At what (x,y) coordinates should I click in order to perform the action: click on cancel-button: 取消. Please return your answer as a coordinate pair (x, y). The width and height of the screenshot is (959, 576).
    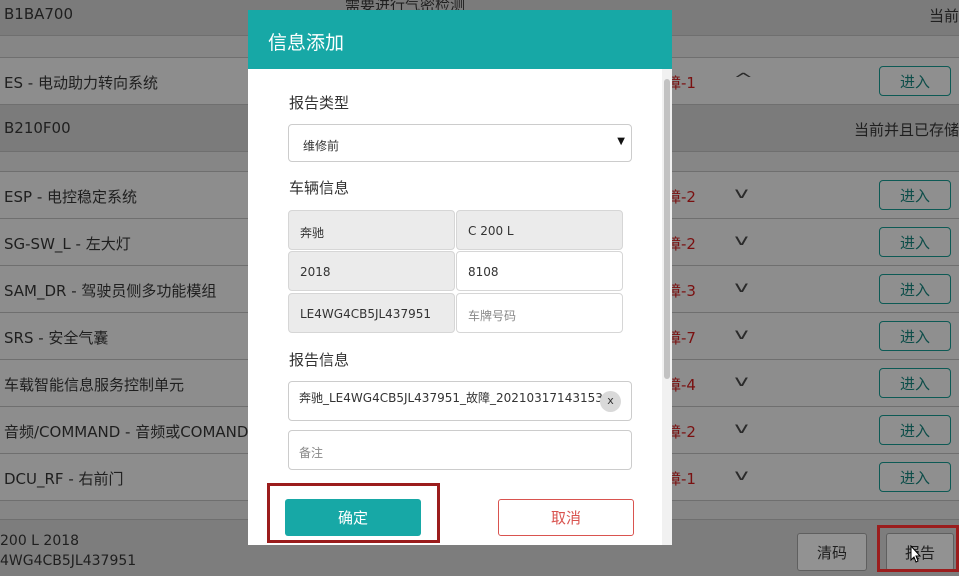
    Looking at the image, I should click on (566, 517).